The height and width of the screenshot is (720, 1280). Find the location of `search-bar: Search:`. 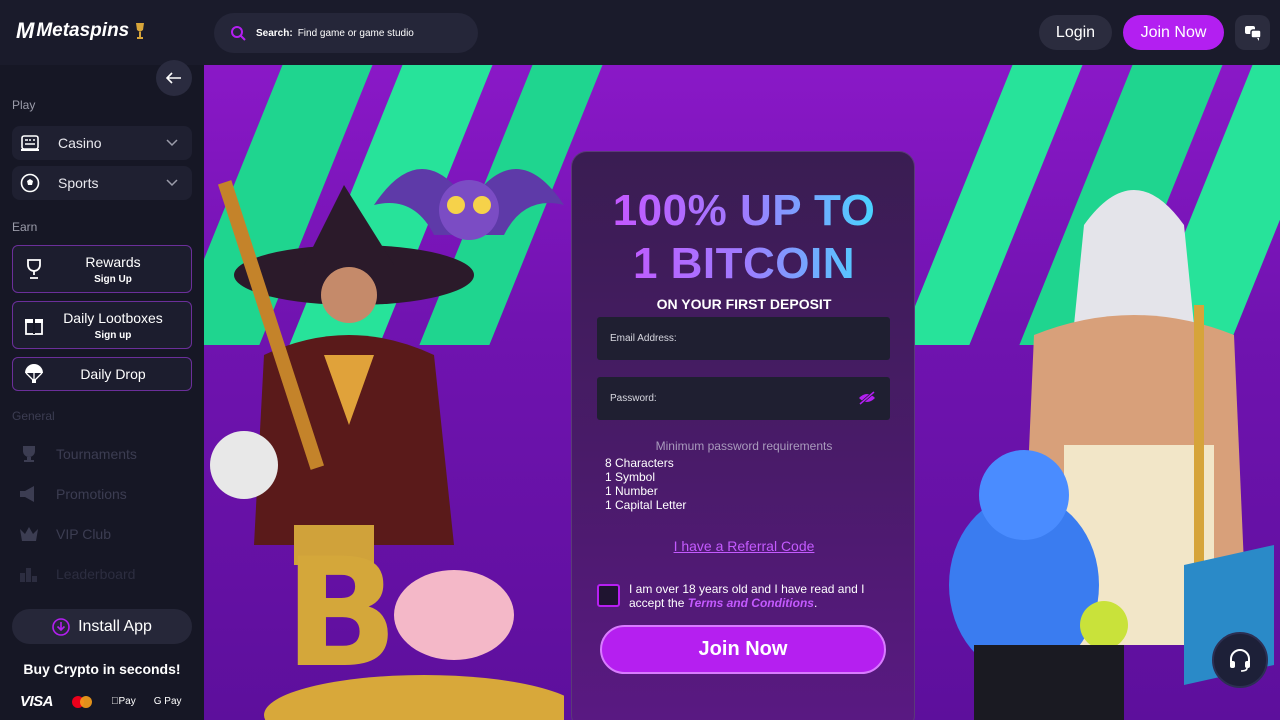

search-bar: Search: is located at coordinates (346, 33).